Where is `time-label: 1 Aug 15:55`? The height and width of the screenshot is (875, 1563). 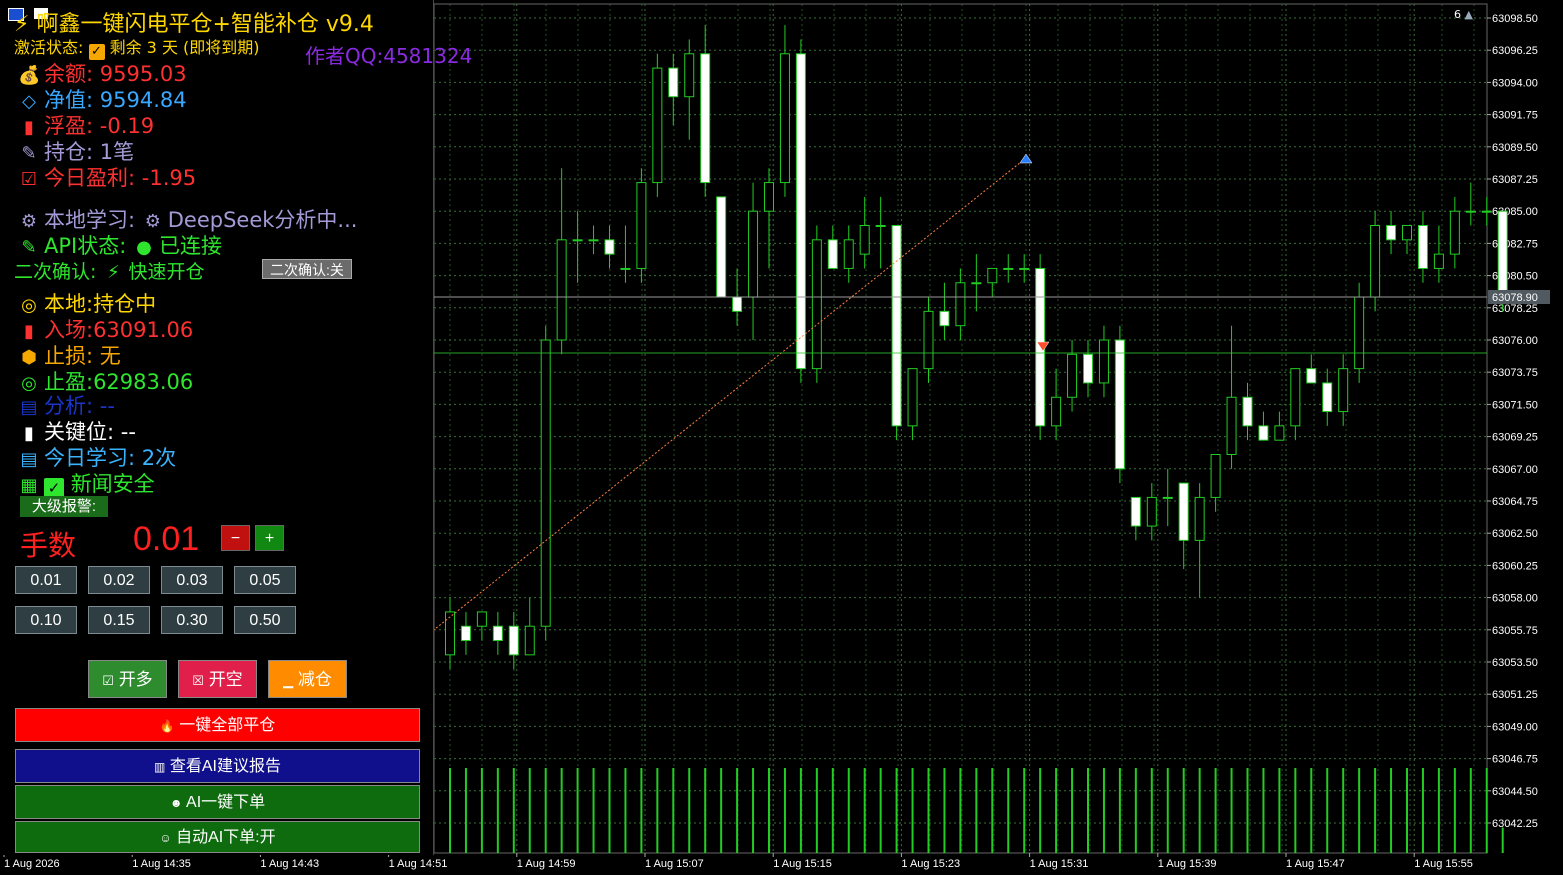
time-label: 1 Aug 15:55 is located at coordinates (1443, 864).